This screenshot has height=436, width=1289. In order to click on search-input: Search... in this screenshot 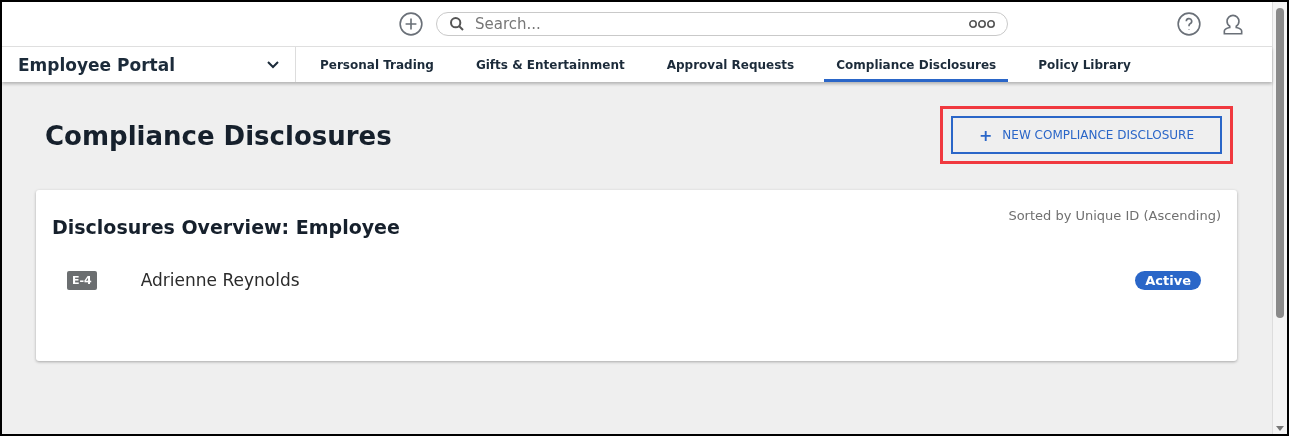, I will do `click(717, 24)`.